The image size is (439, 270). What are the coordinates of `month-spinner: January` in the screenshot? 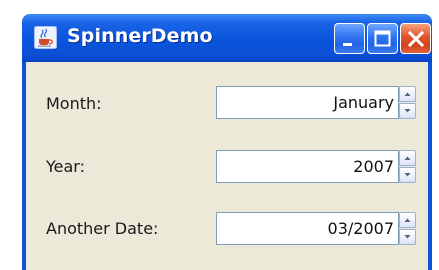 It's located at (316, 102).